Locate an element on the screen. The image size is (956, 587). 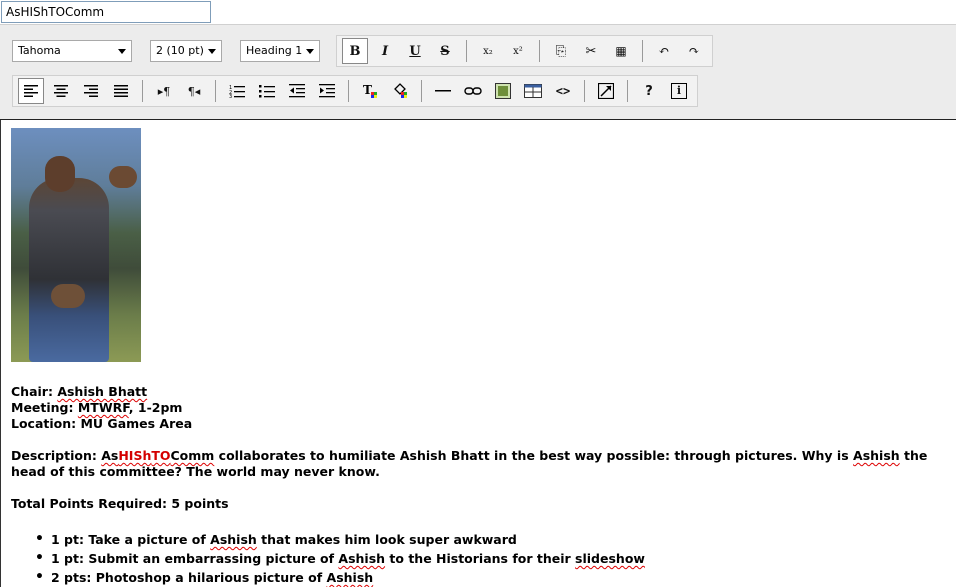
background-color-button is located at coordinates (400, 91).